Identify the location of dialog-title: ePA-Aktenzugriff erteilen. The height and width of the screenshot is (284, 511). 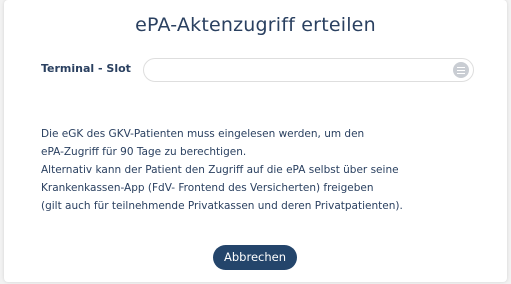
(255, 25).